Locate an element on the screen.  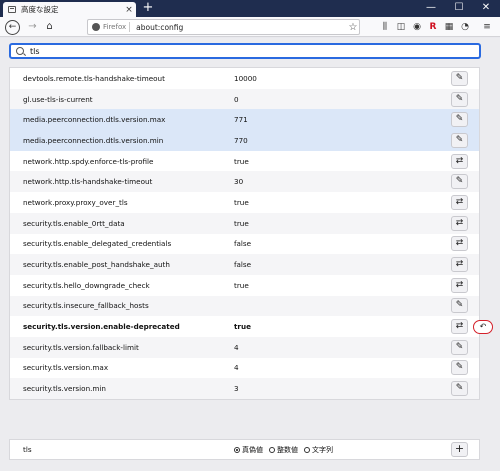
home-button: ⌂ is located at coordinates (49, 27).